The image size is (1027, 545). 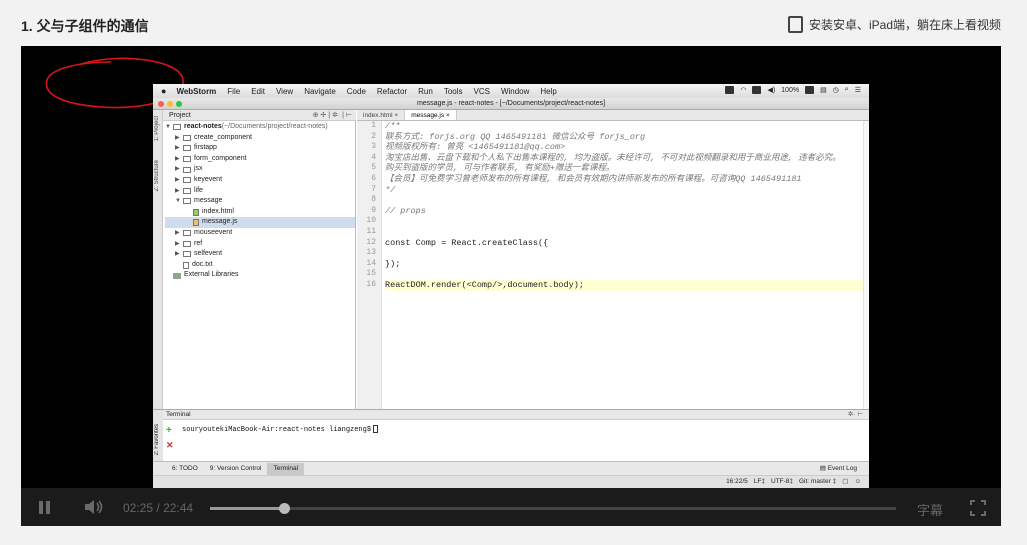 What do you see at coordinates (260, 148) in the screenshot?
I see `tree-item: ▶ firstapp` at bounding box center [260, 148].